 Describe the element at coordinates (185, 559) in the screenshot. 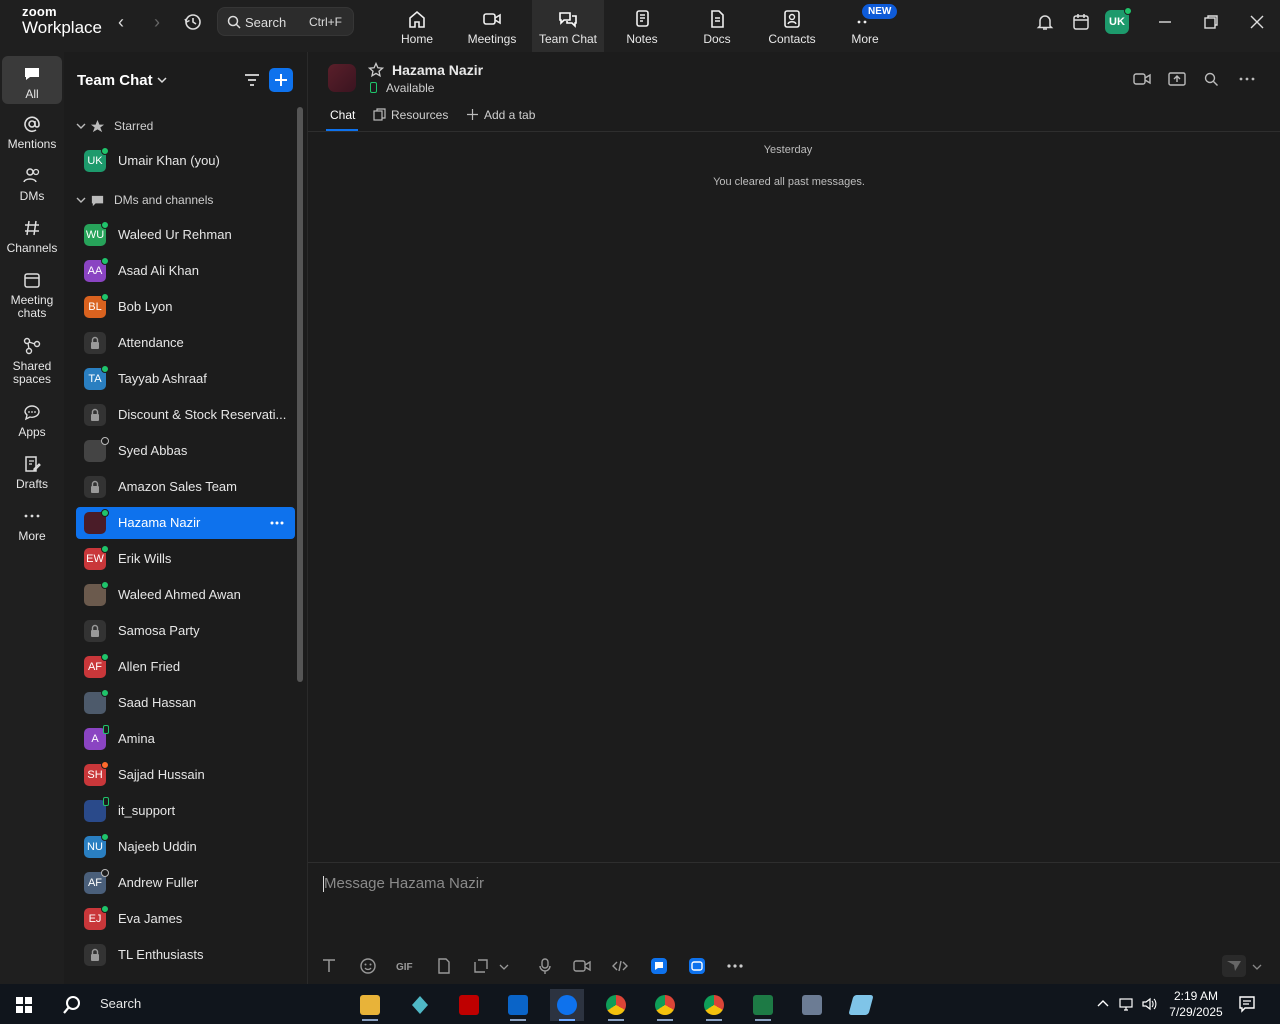

I see `chat-row: EW Erik Wills` at that location.